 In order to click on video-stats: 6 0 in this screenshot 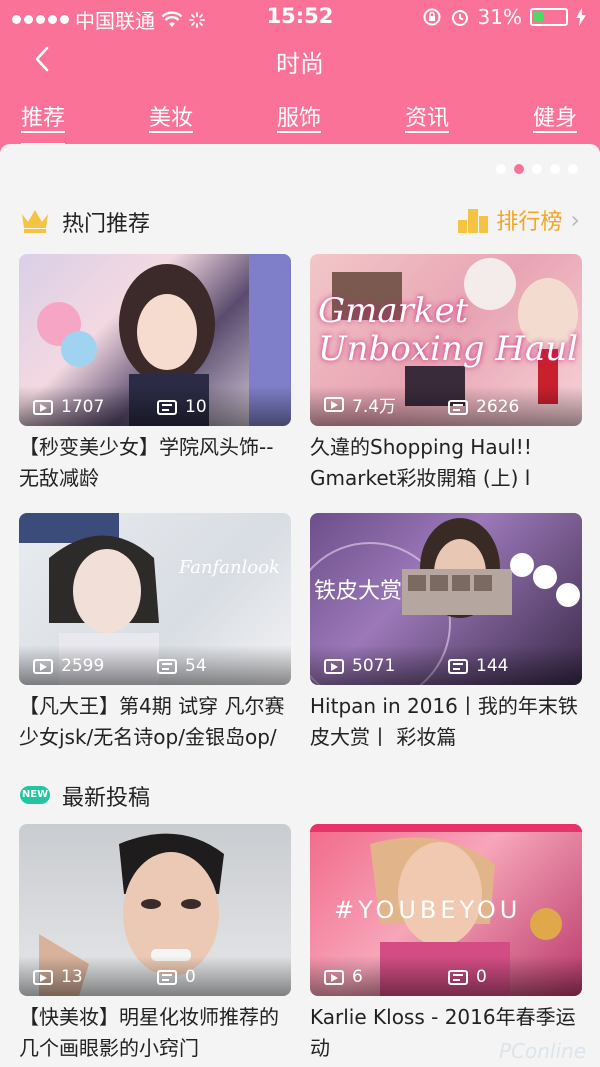, I will do `click(446, 976)`.